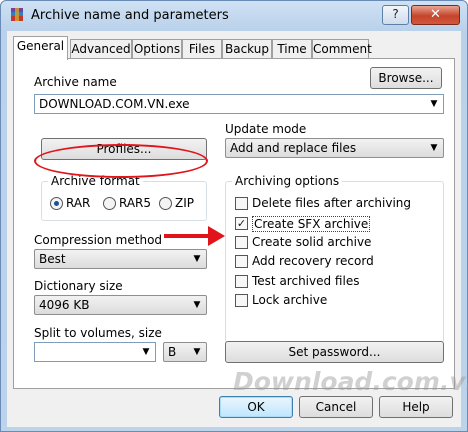  I want to click on create-solid-label: Create solid archive, so click(311, 242).